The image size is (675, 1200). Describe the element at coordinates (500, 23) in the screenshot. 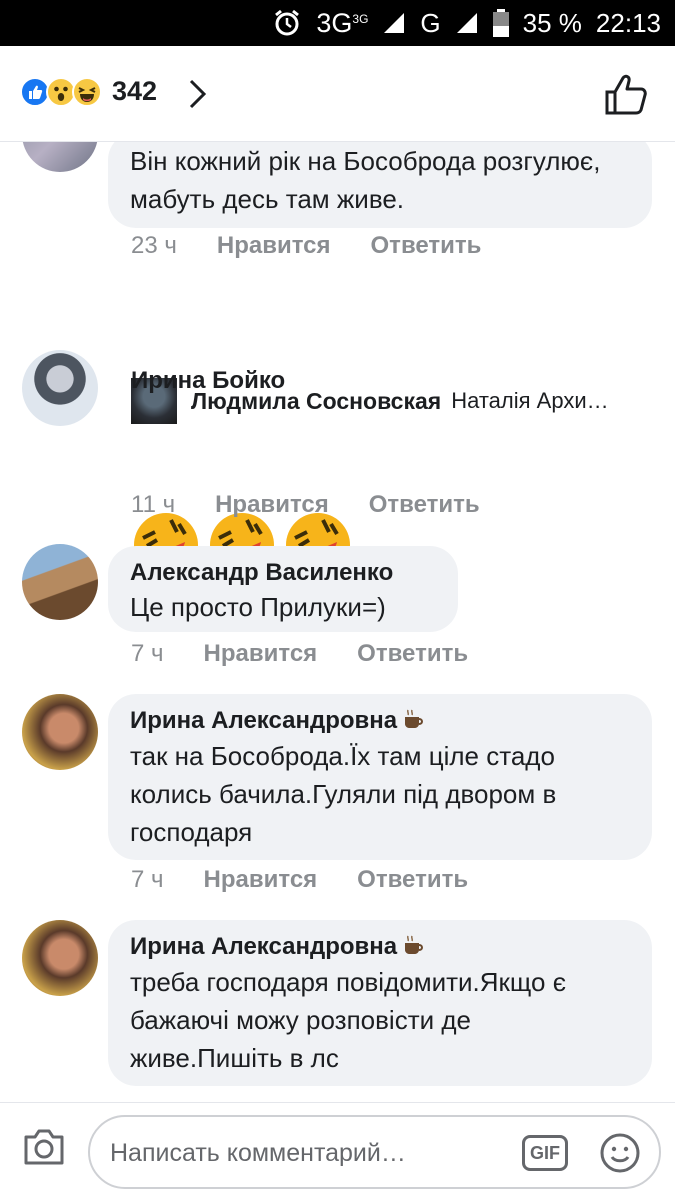

I see `battery-icon` at that location.